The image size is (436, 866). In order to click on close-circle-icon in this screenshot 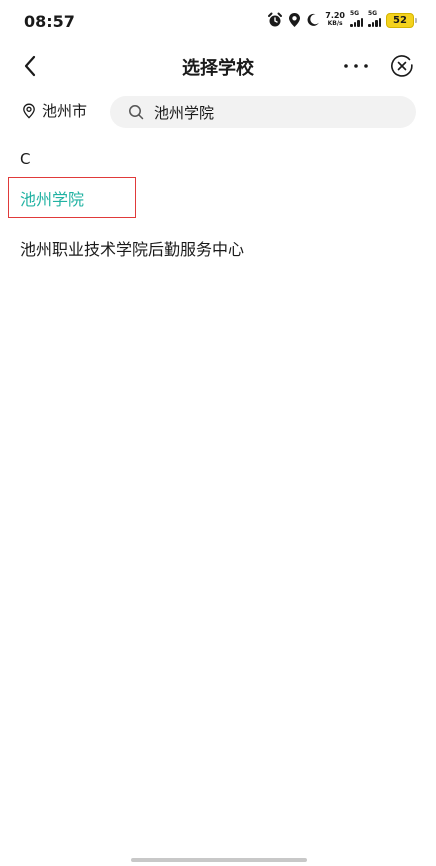, I will do `click(402, 66)`.